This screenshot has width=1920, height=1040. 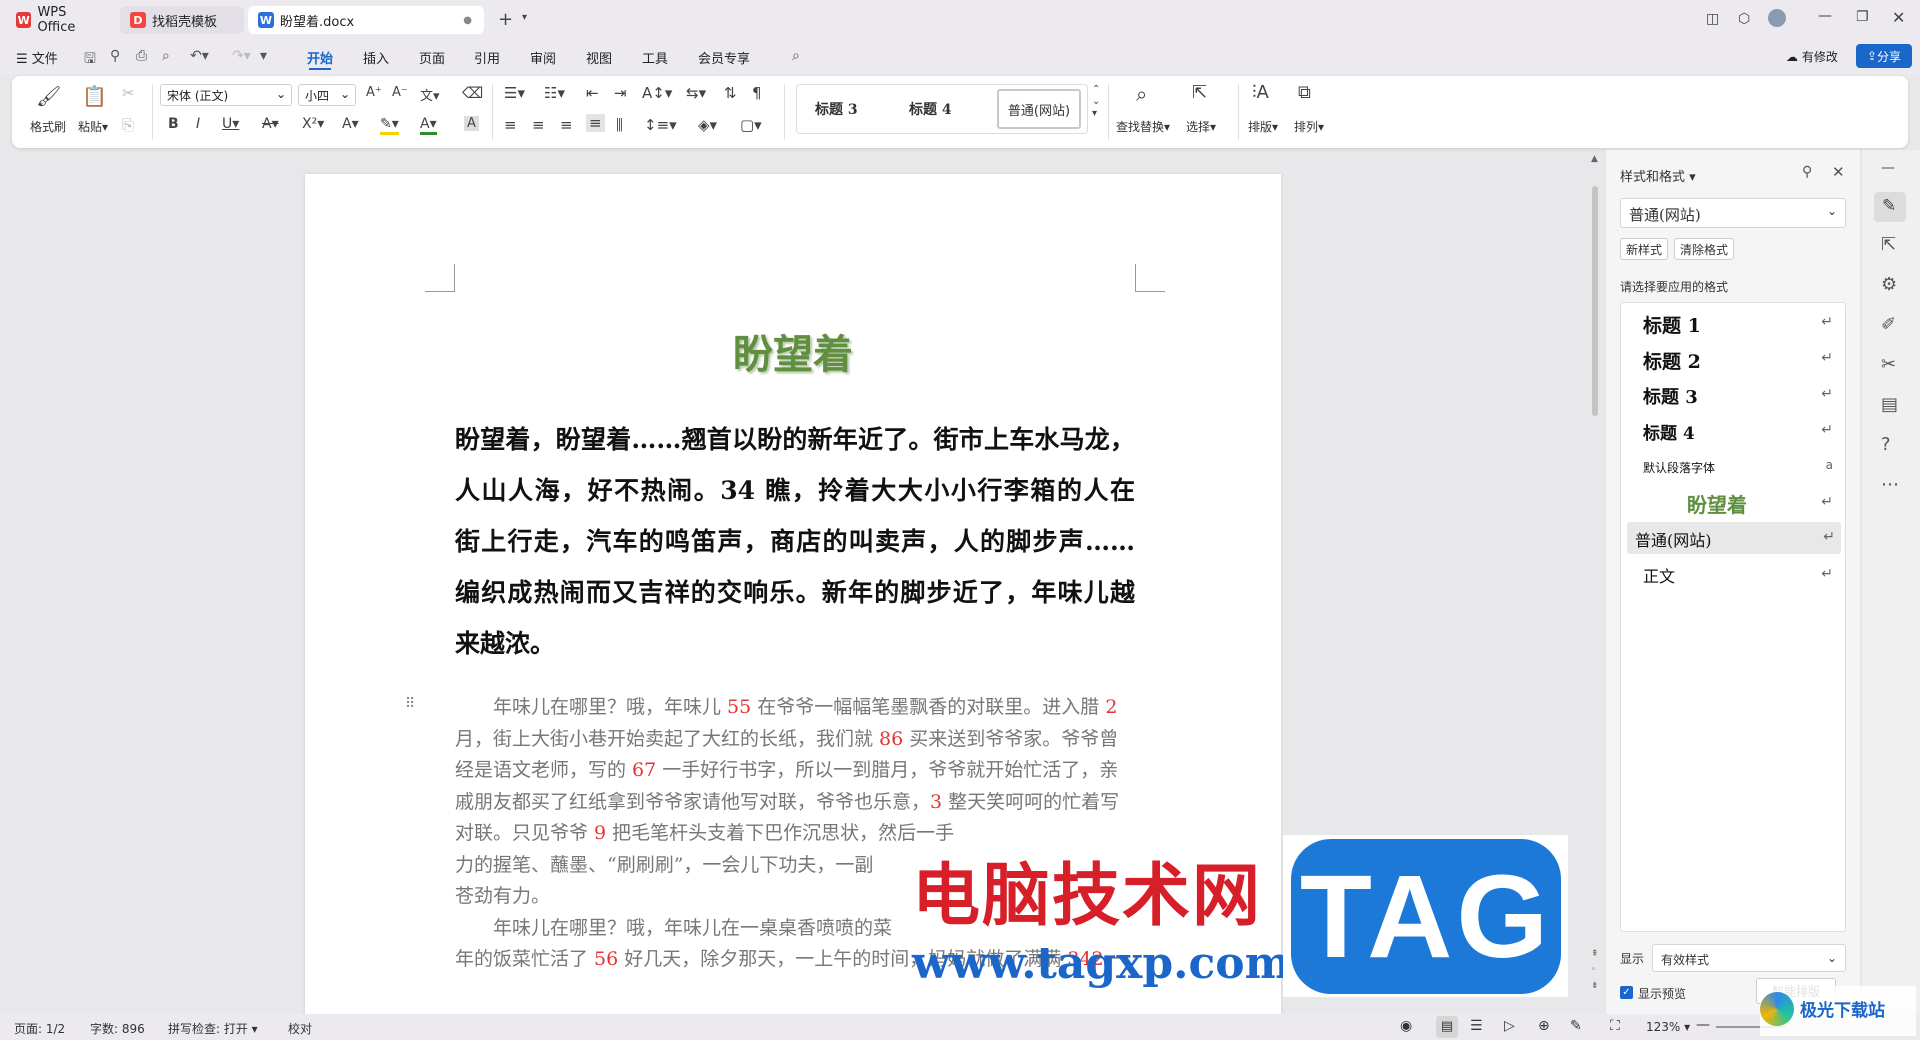 I want to click on menu-page: 页面, so click(x=432, y=57).